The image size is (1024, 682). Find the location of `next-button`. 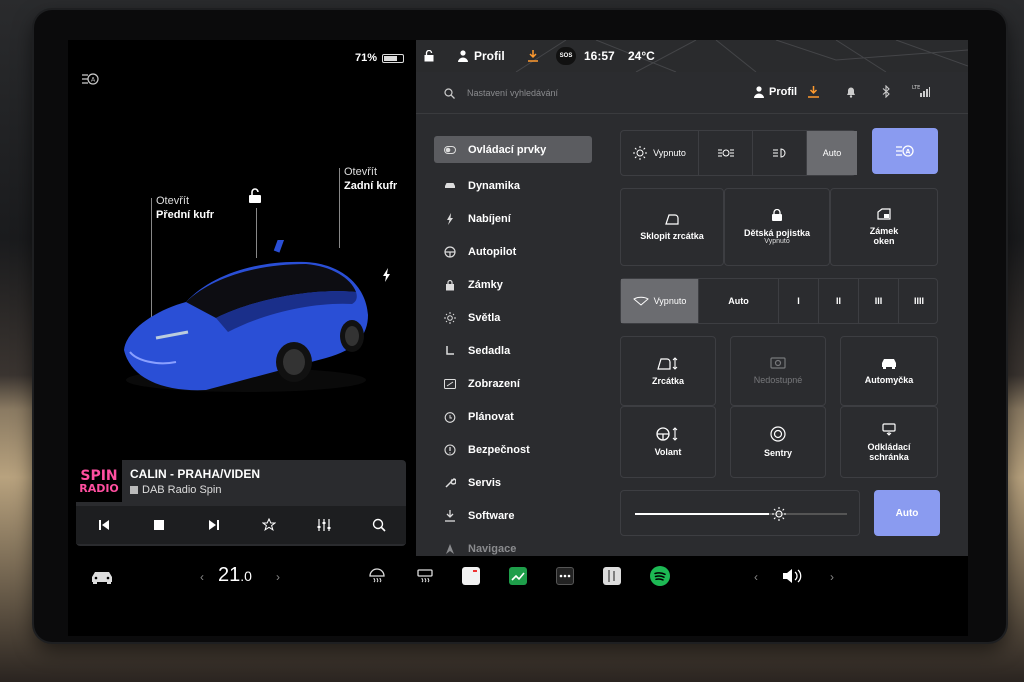

next-button is located at coordinates (214, 525).